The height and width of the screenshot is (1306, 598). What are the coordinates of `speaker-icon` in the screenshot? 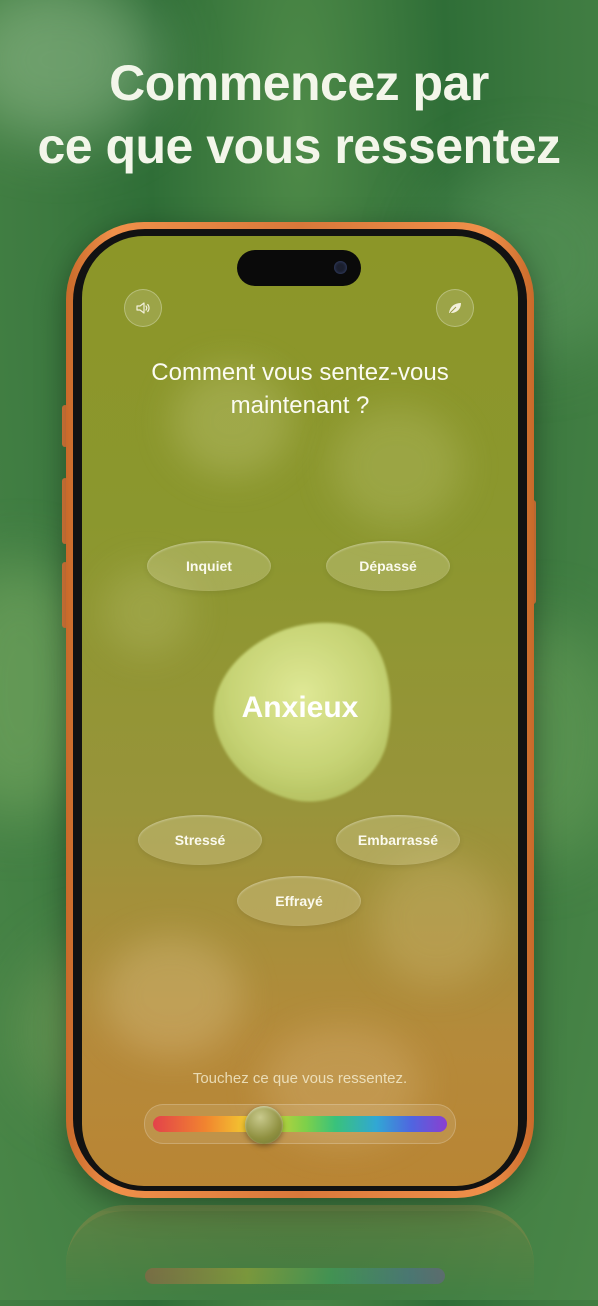 It's located at (143, 308).